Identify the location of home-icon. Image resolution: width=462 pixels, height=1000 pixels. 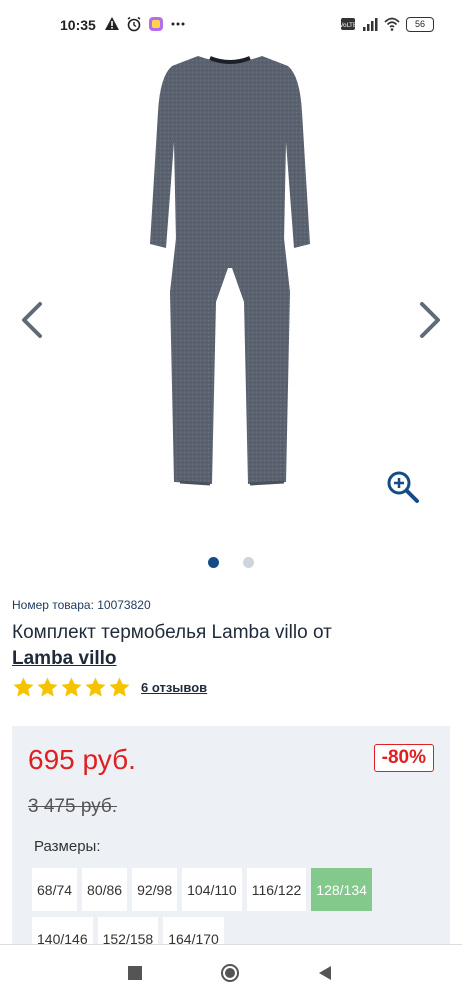
(230, 973).